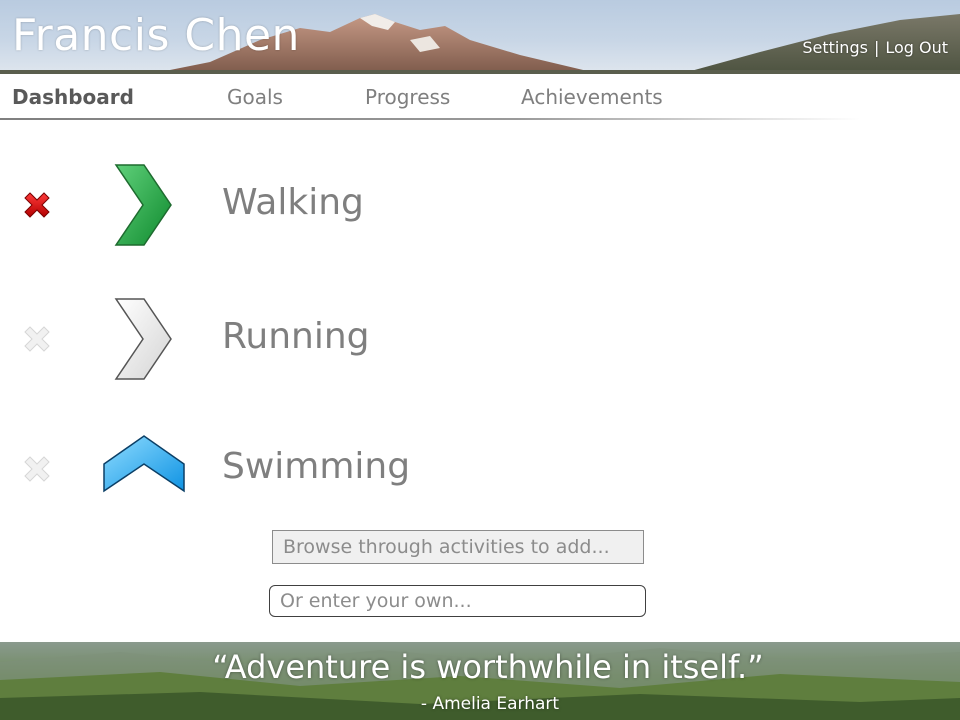 This screenshot has height=720, width=960. Describe the element at coordinates (480, 37) in the screenshot. I see `header-banner: Francis Chen Settings | Log Out` at that location.